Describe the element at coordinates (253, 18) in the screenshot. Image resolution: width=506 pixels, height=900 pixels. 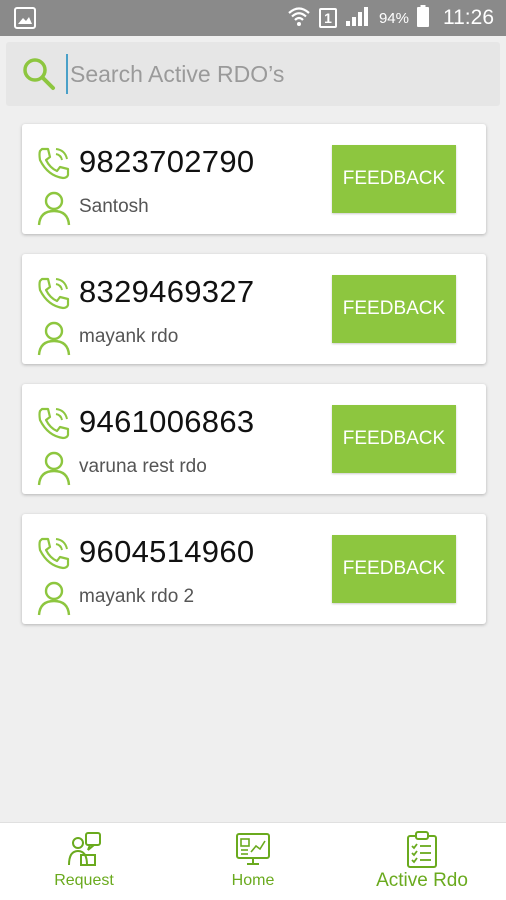
I see `status-bar: 1 94% 11:26` at that location.